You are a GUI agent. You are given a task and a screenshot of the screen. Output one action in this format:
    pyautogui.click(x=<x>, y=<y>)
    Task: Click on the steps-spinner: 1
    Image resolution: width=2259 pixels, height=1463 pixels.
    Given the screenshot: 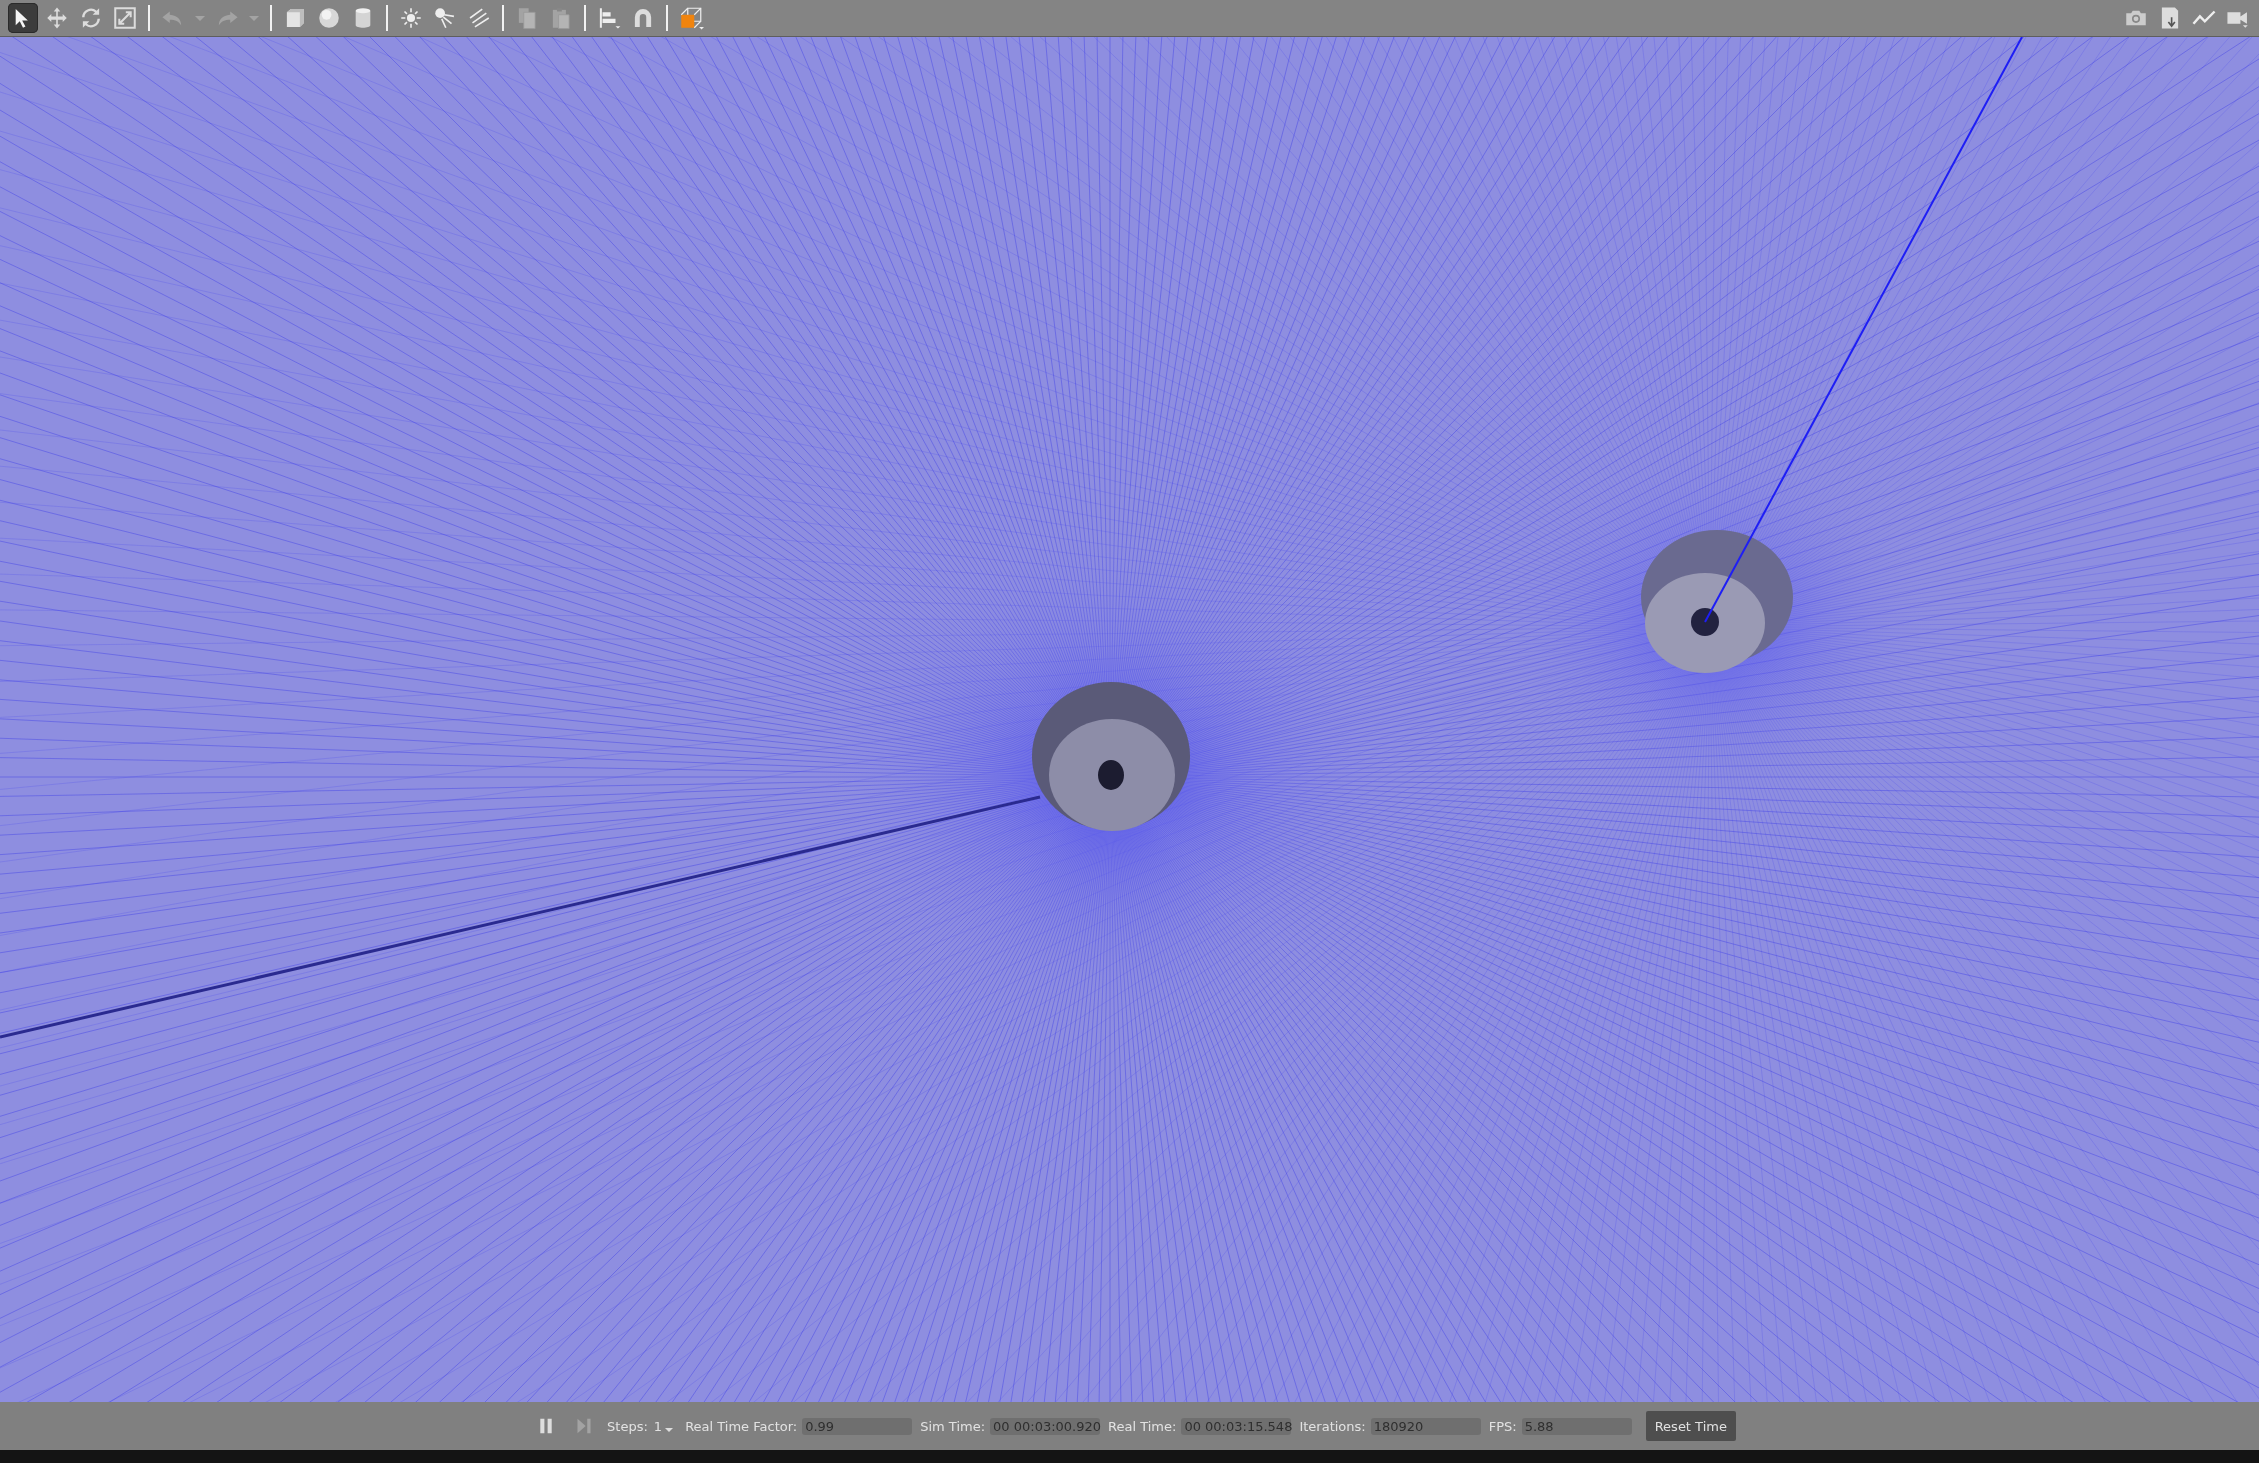 What is the action you would take?
    pyautogui.click(x=663, y=1426)
    